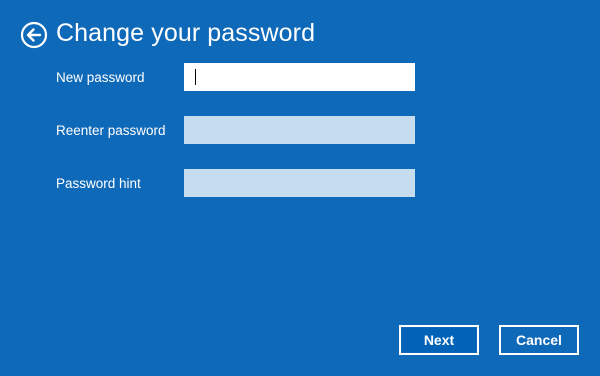  What do you see at coordinates (439, 340) in the screenshot?
I see `next-button: Next` at bounding box center [439, 340].